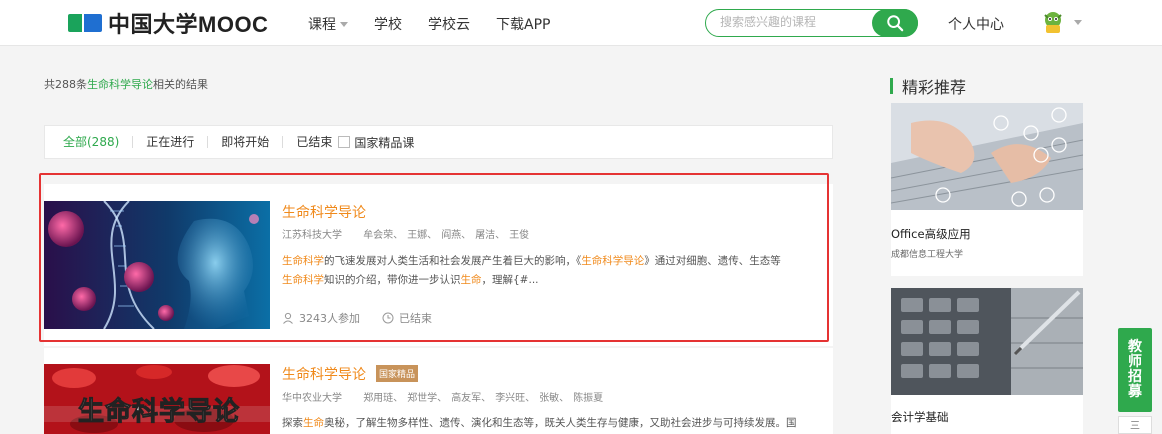 Image resolution: width=1162 pixels, height=434 pixels. I want to click on dna-face-image, so click(157, 265).